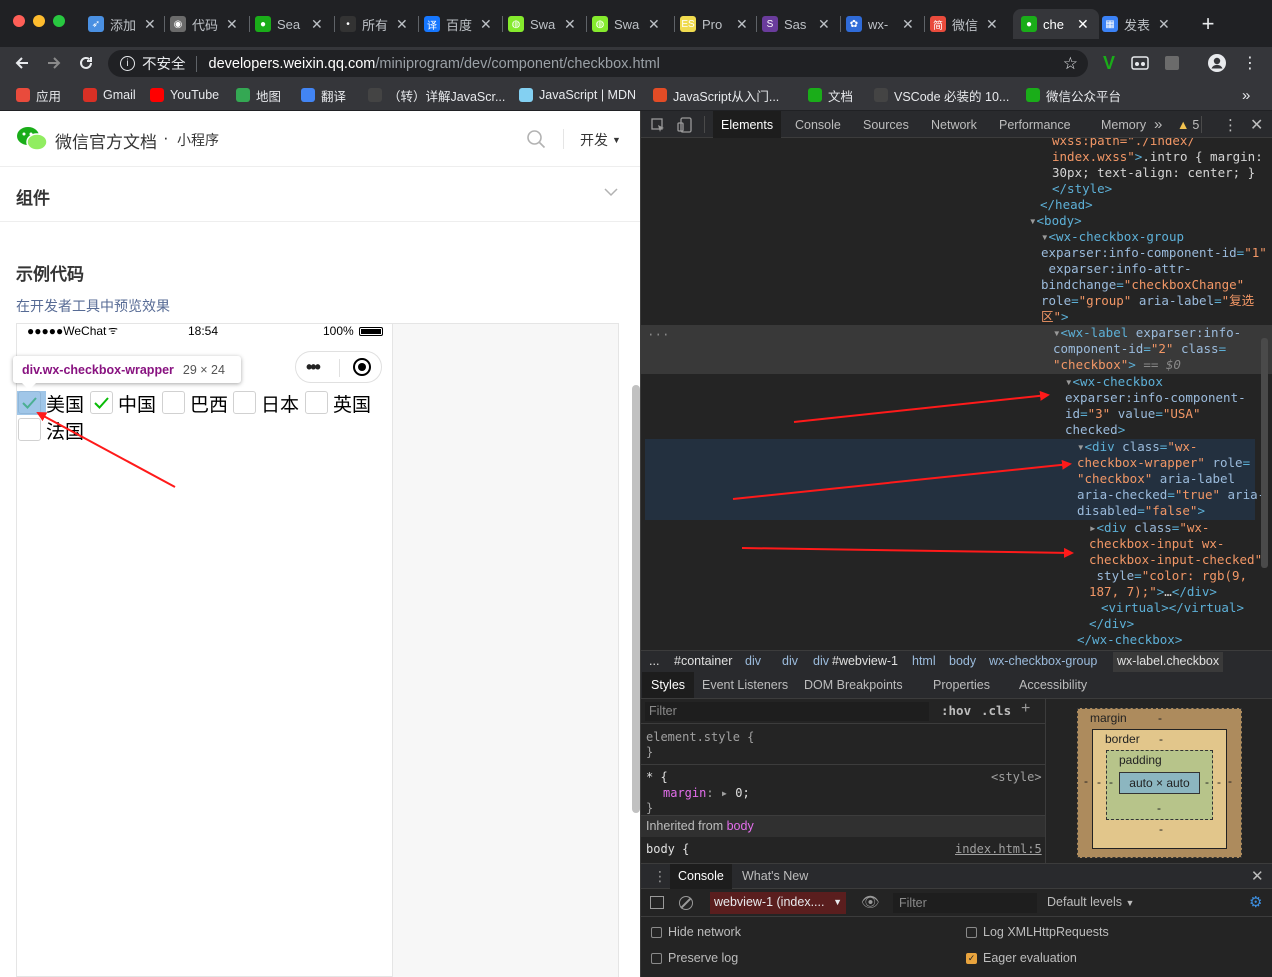 This screenshot has height=977, width=1272. Describe the element at coordinates (1109, 63) in the screenshot. I see `vue-extension-icon: V` at that location.